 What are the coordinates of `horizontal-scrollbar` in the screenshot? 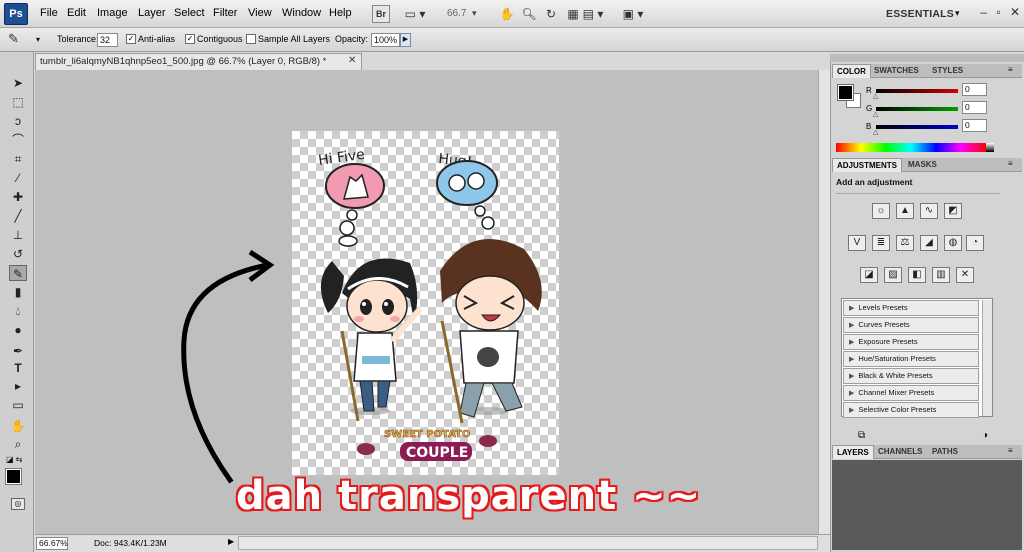 It's located at (528, 543).